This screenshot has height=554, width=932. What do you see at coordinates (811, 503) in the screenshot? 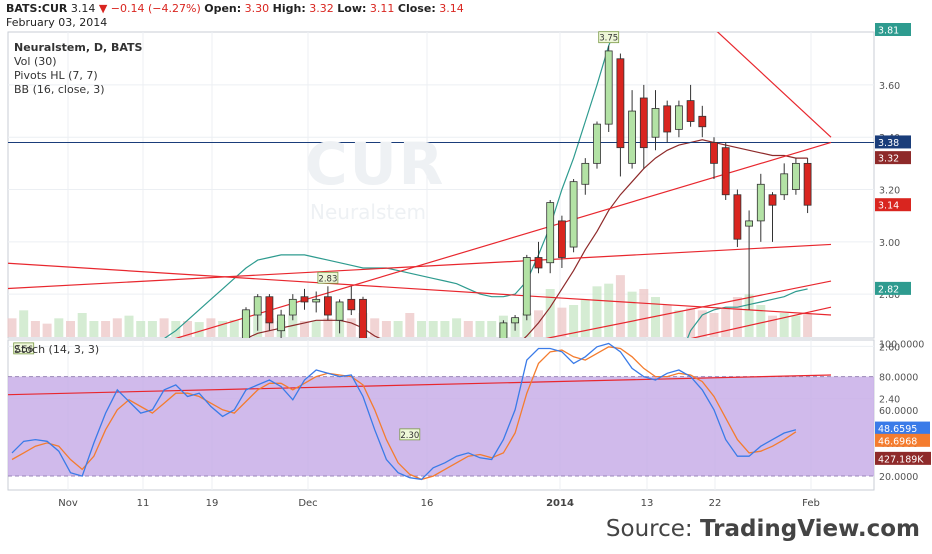
I see `date-tick-label: Feb` at bounding box center [811, 503].